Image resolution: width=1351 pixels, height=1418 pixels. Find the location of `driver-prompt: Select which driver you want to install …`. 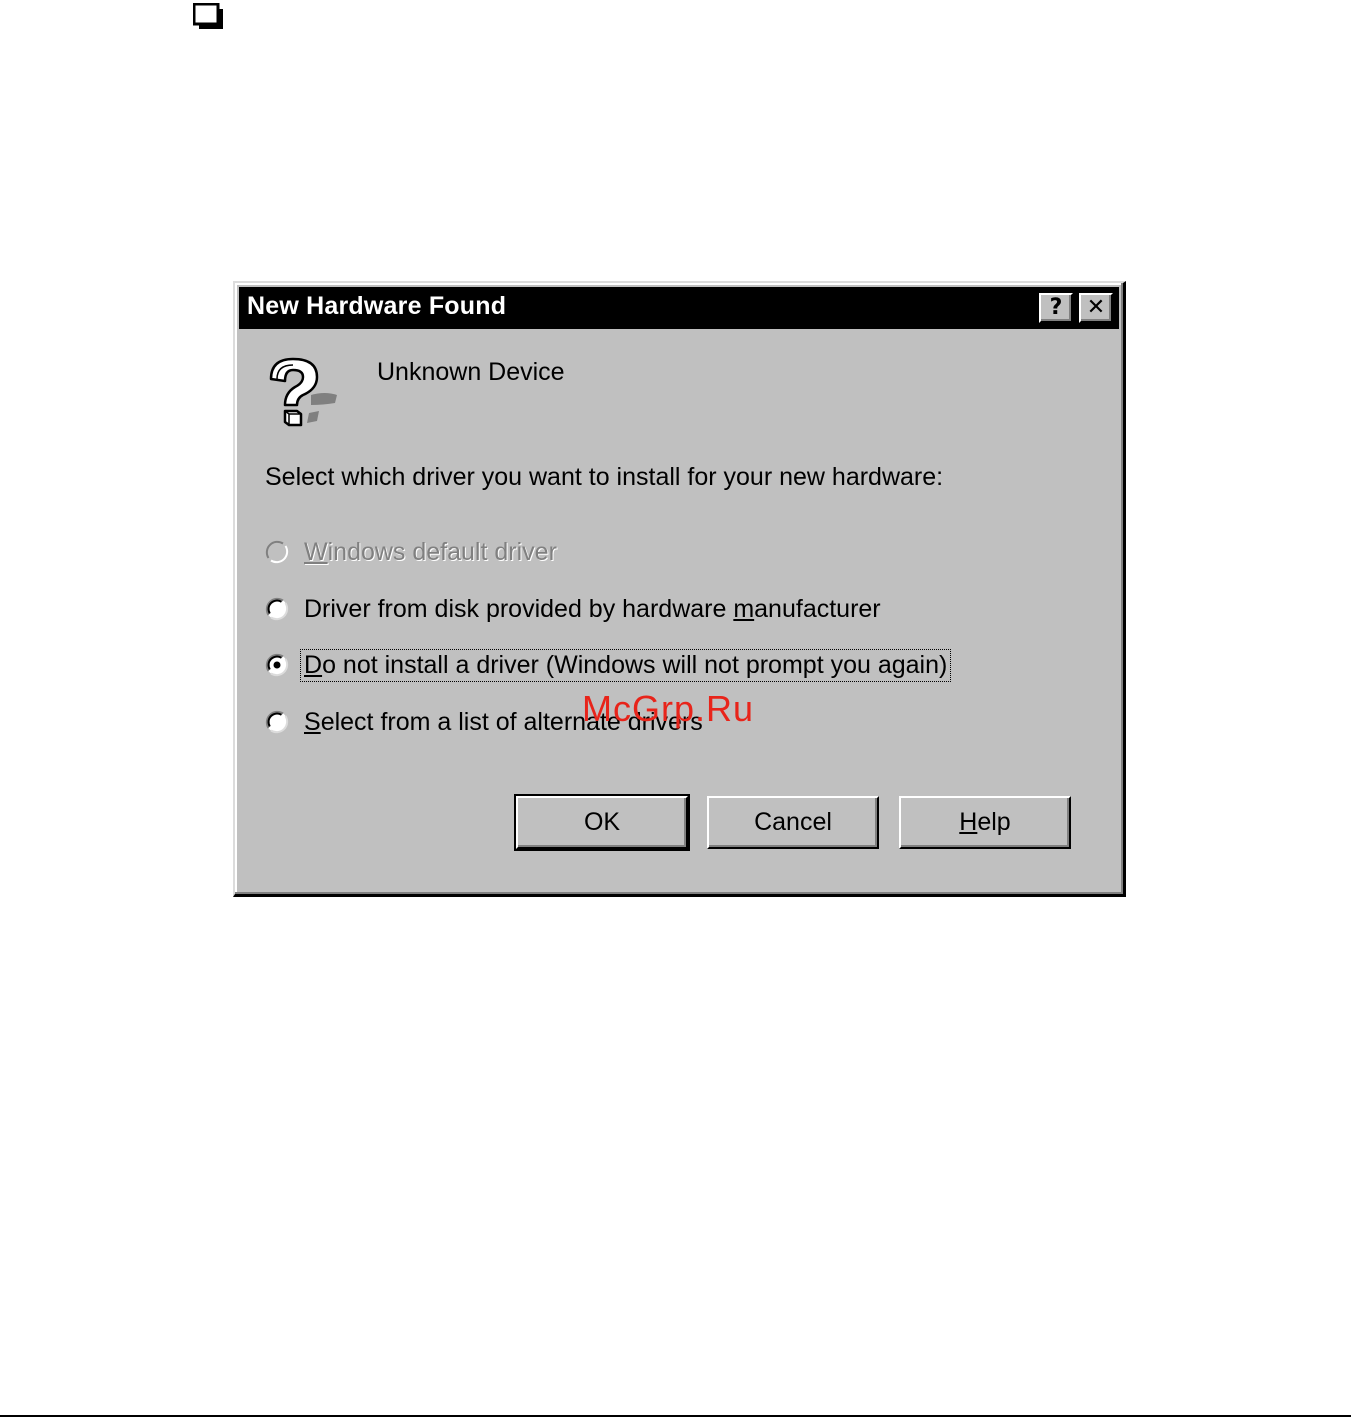

driver-prompt: Select which driver you want to install … is located at coordinates (604, 477).